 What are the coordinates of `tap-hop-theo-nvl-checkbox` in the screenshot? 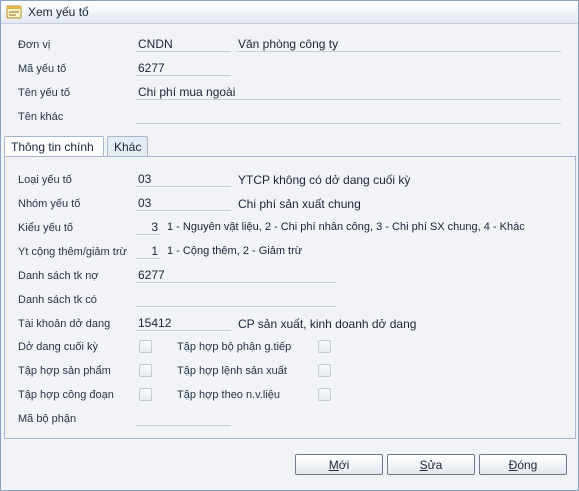 It's located at (324, 394).